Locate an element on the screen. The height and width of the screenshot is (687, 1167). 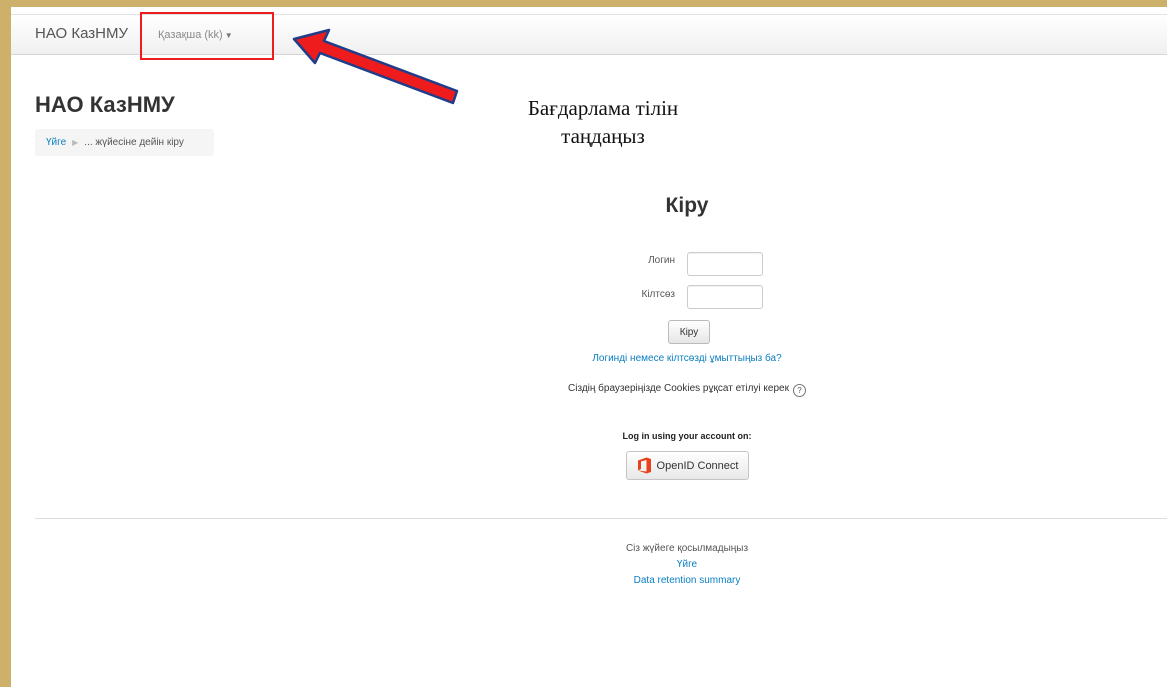
data-retention-link: Data retention summary is located at coordinates (589, 581).